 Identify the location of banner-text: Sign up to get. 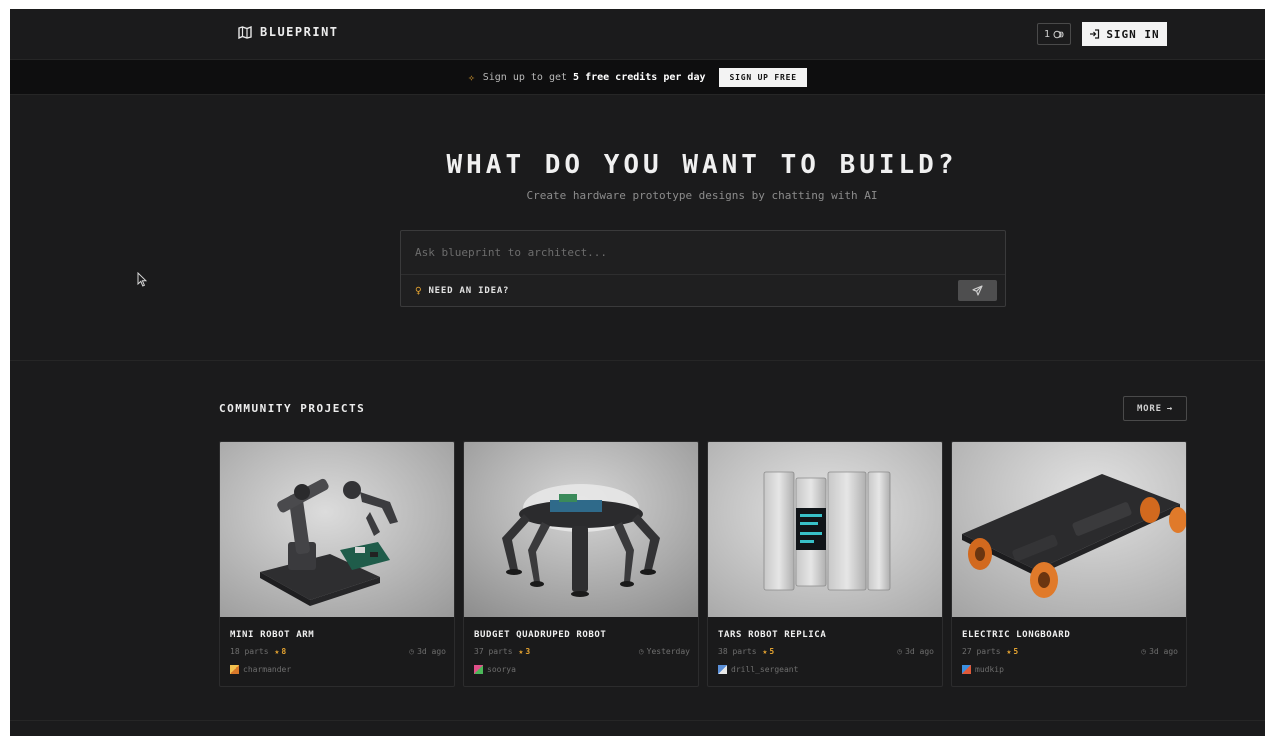
(525, 77).